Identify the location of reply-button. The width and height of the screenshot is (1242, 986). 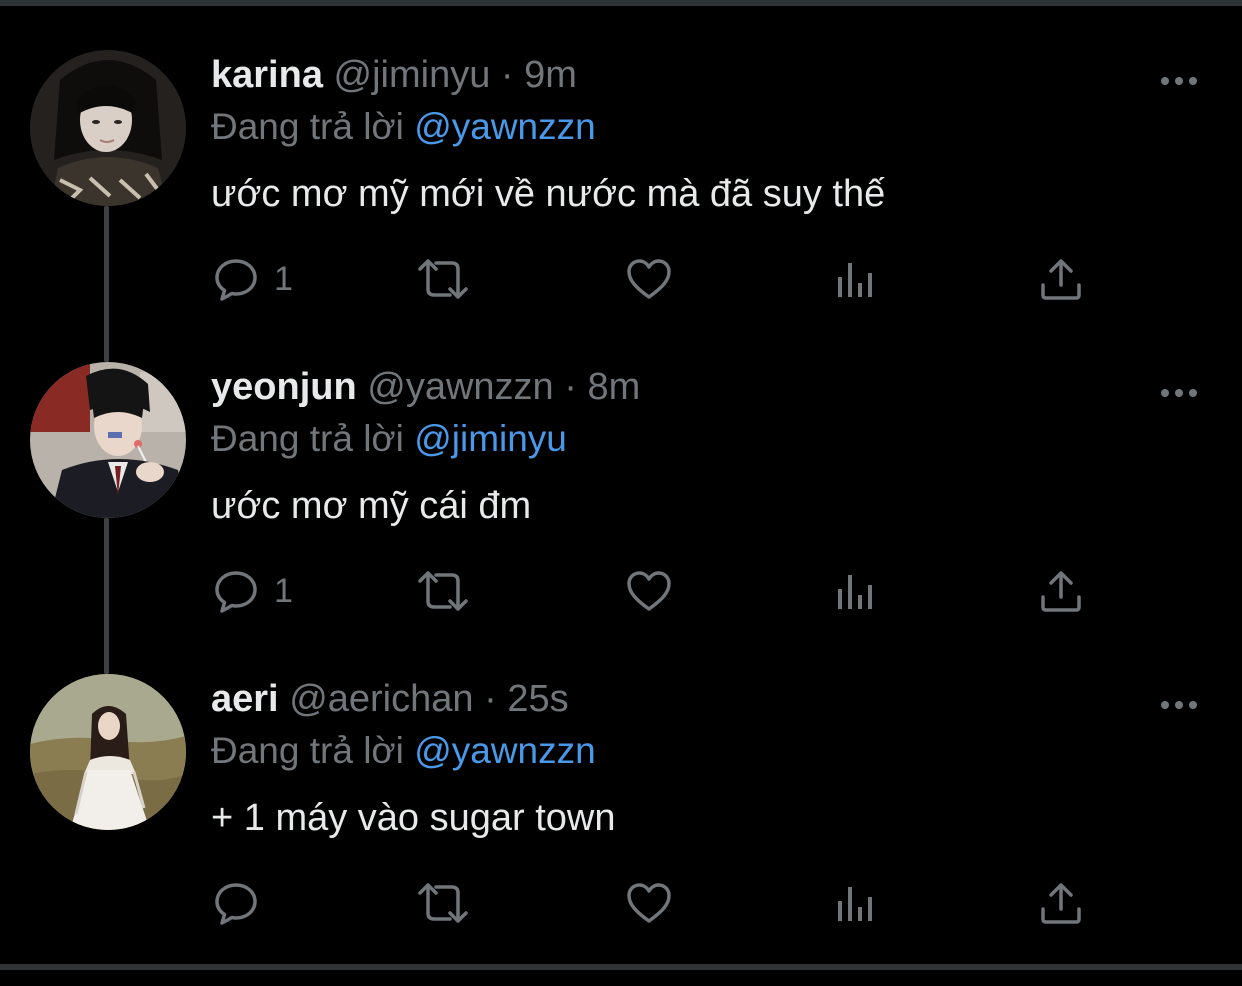
(243, 903).